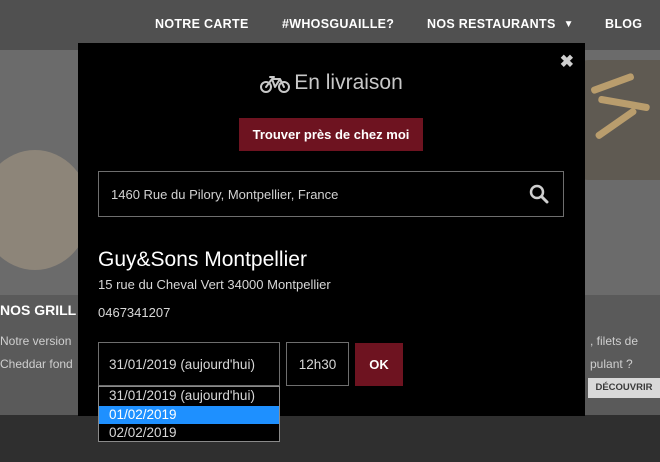 This screenshot has width=660, height=462. I want to click on bicycle-icon, so click(275, 84).